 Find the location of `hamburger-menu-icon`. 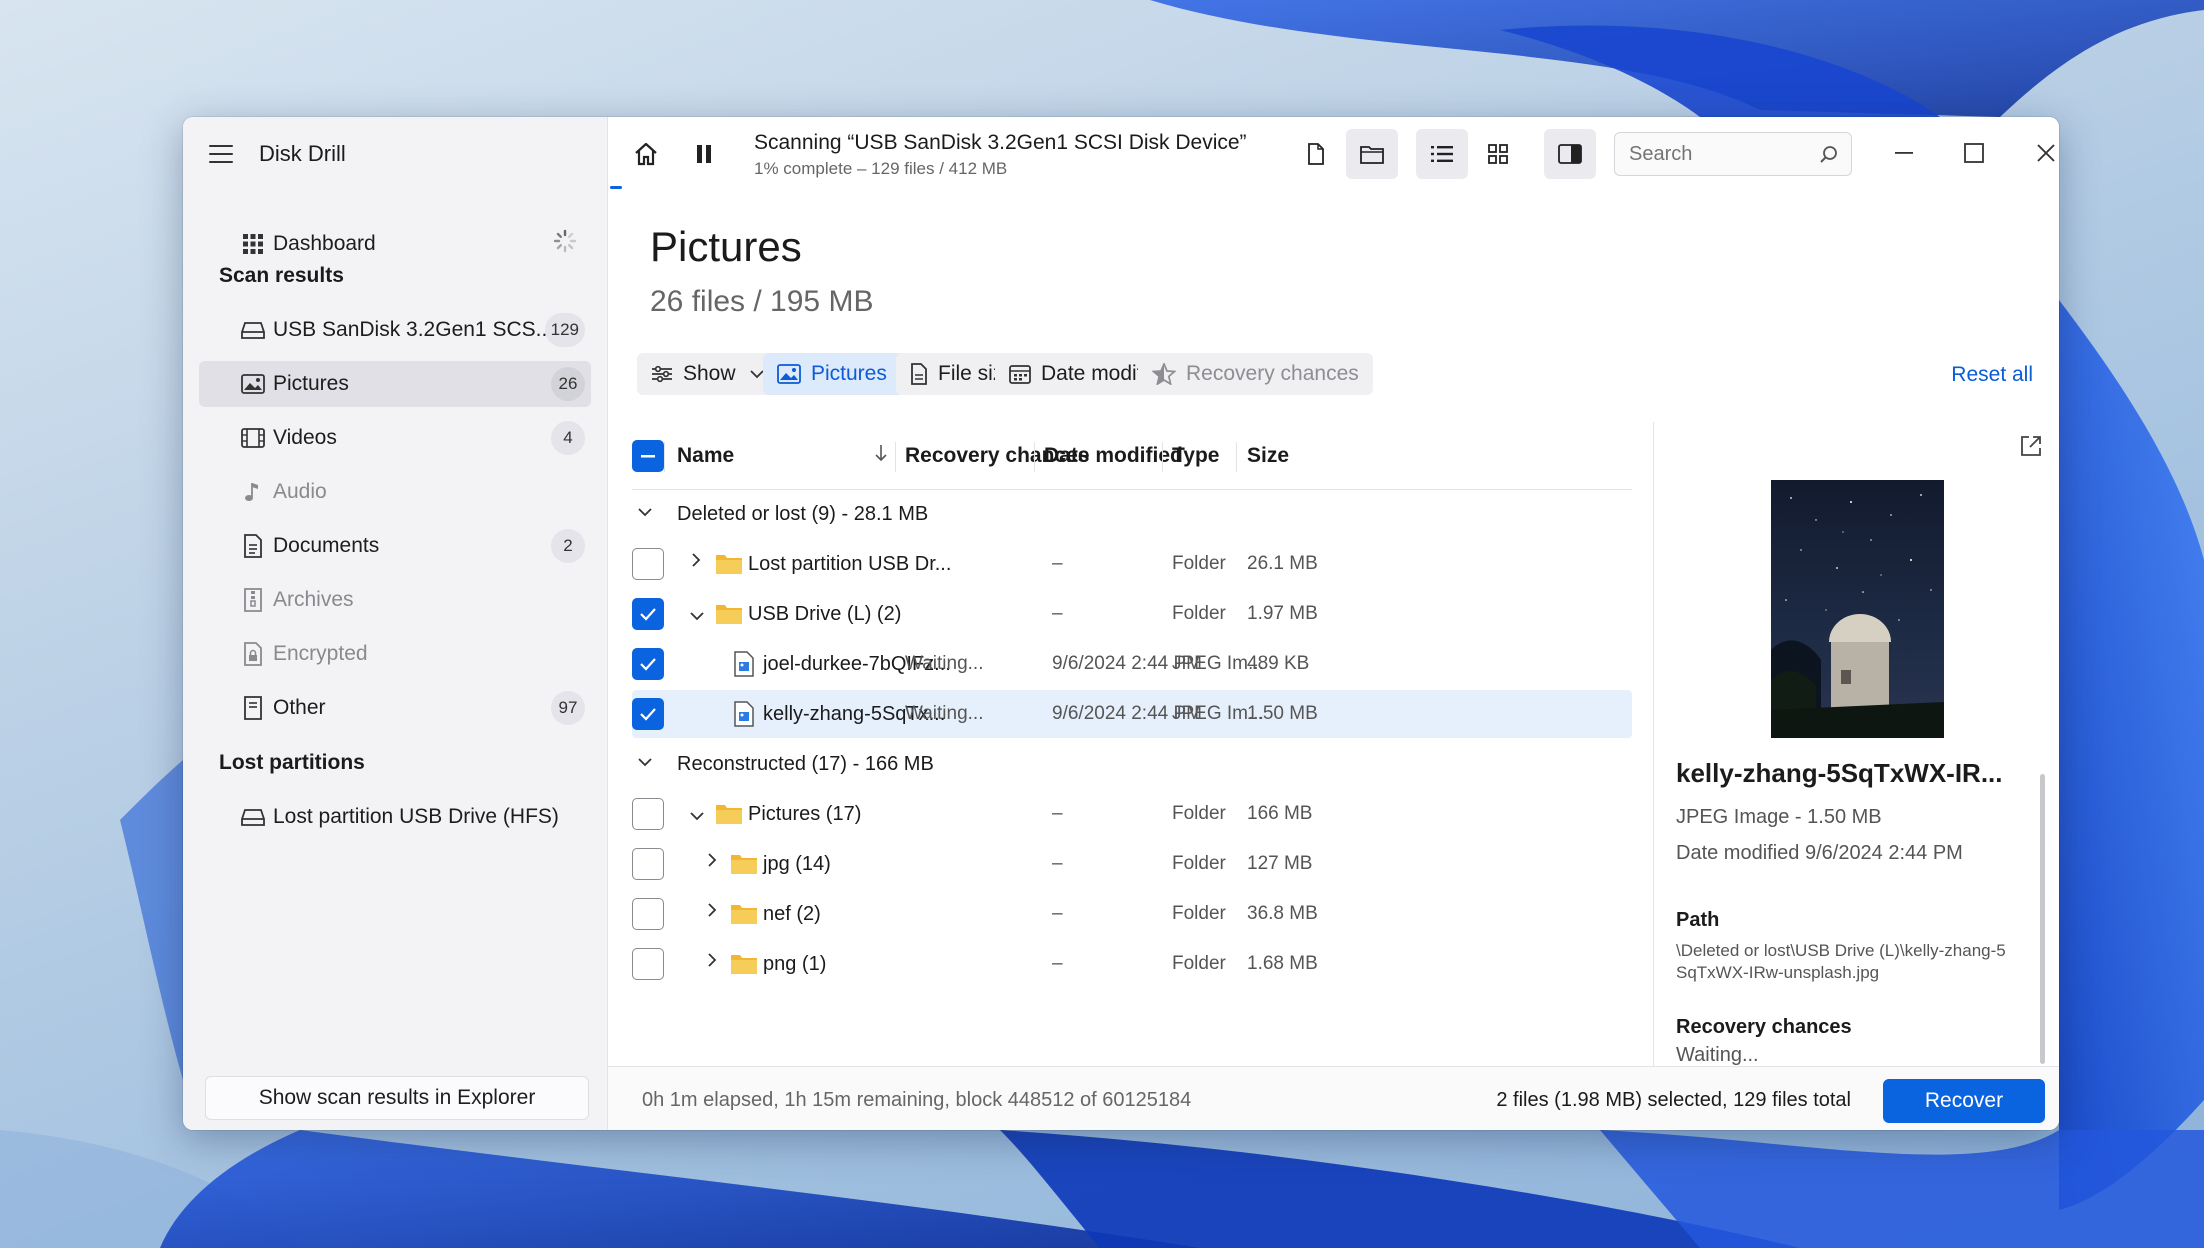

hamburger-menu-icon is located at coordinates (221, 154).